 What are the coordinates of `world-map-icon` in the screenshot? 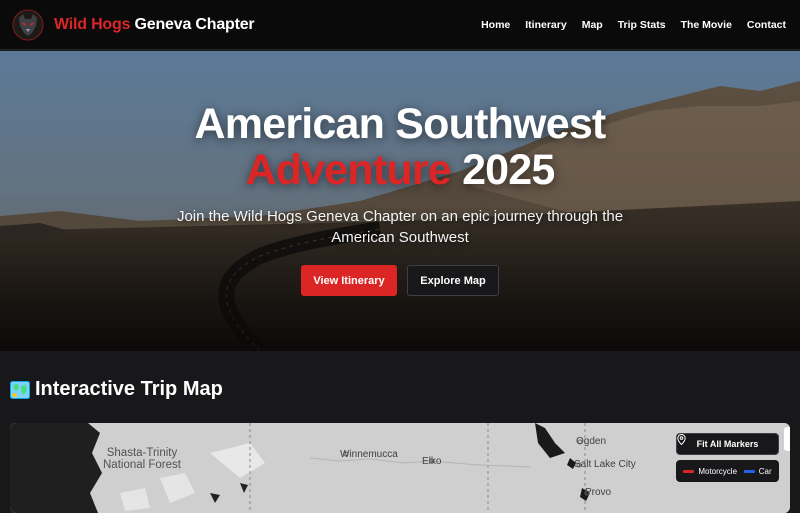 It's located at (20, 389).